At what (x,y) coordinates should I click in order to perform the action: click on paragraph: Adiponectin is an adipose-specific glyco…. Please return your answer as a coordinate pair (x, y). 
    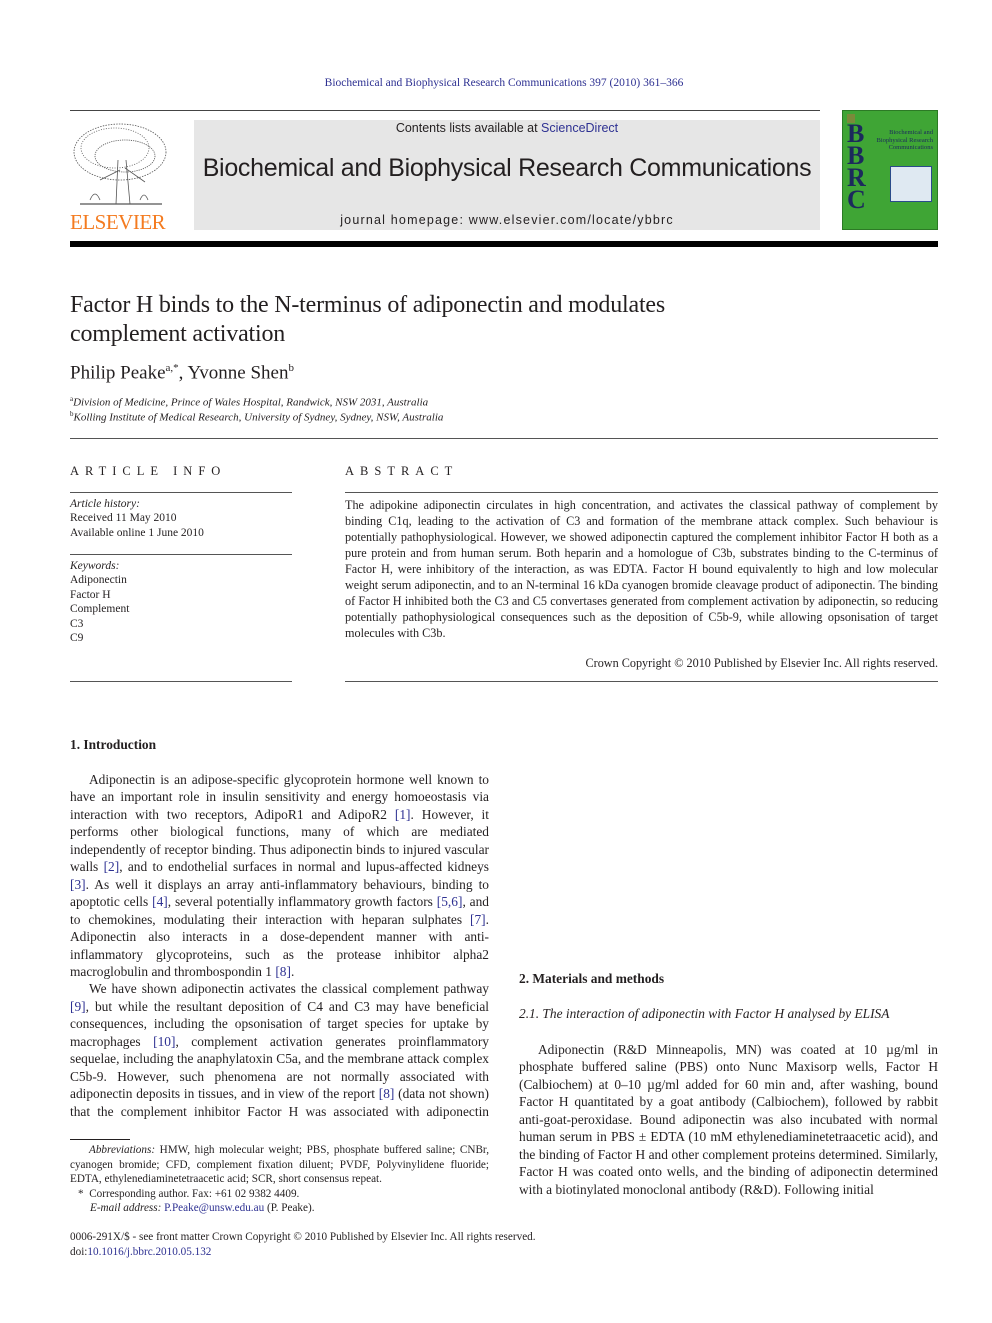
    Looking at the image, I should click on (279, 875).